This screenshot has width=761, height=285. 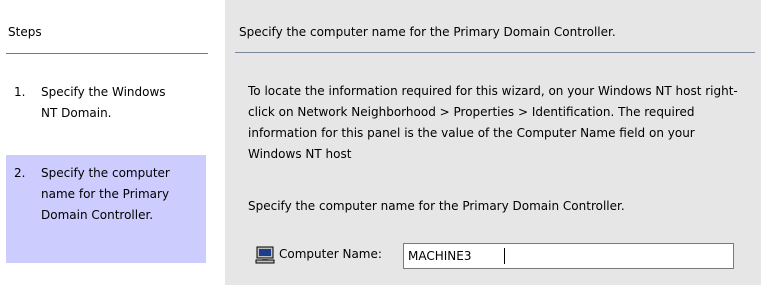 What do you see at coordinates (20, 92) in the screenshot?
I see `step-number: 1.` at bounding box center [20, 92].